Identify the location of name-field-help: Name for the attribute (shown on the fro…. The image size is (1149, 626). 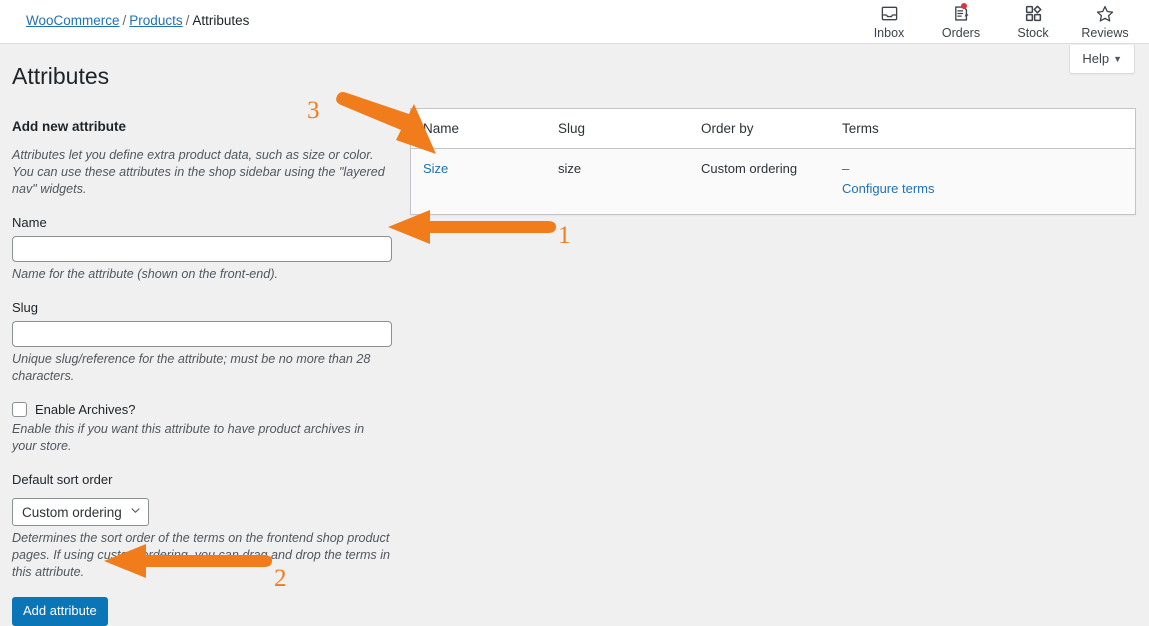
(145, 274).